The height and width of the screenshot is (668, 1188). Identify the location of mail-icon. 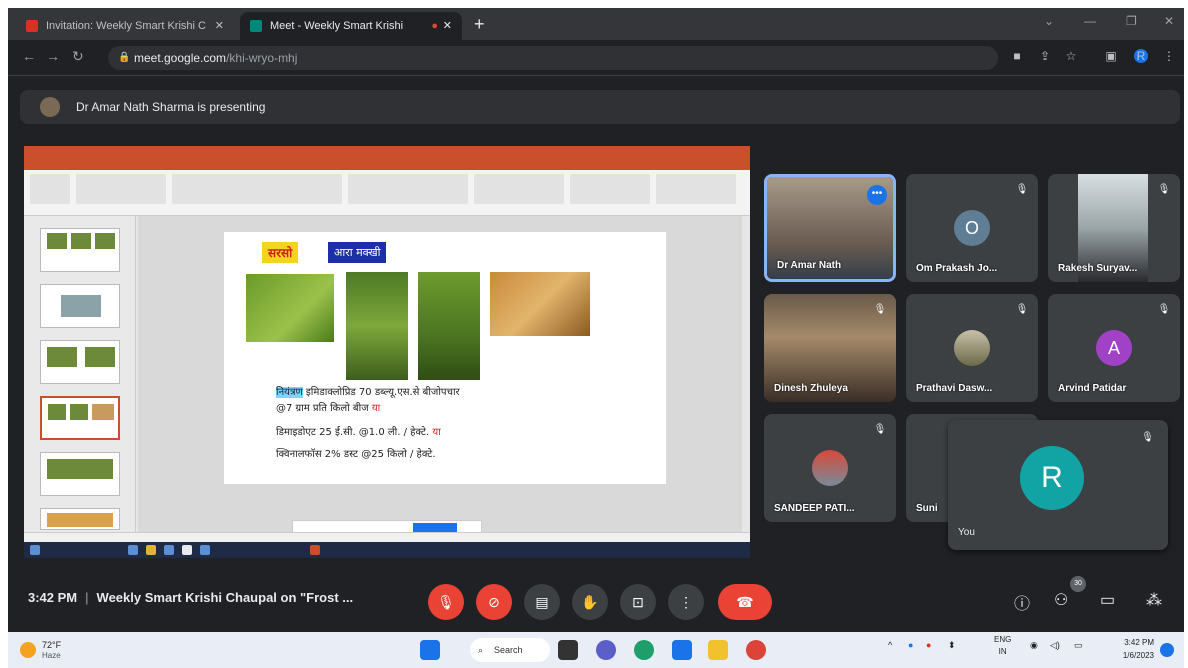
(682, 650).